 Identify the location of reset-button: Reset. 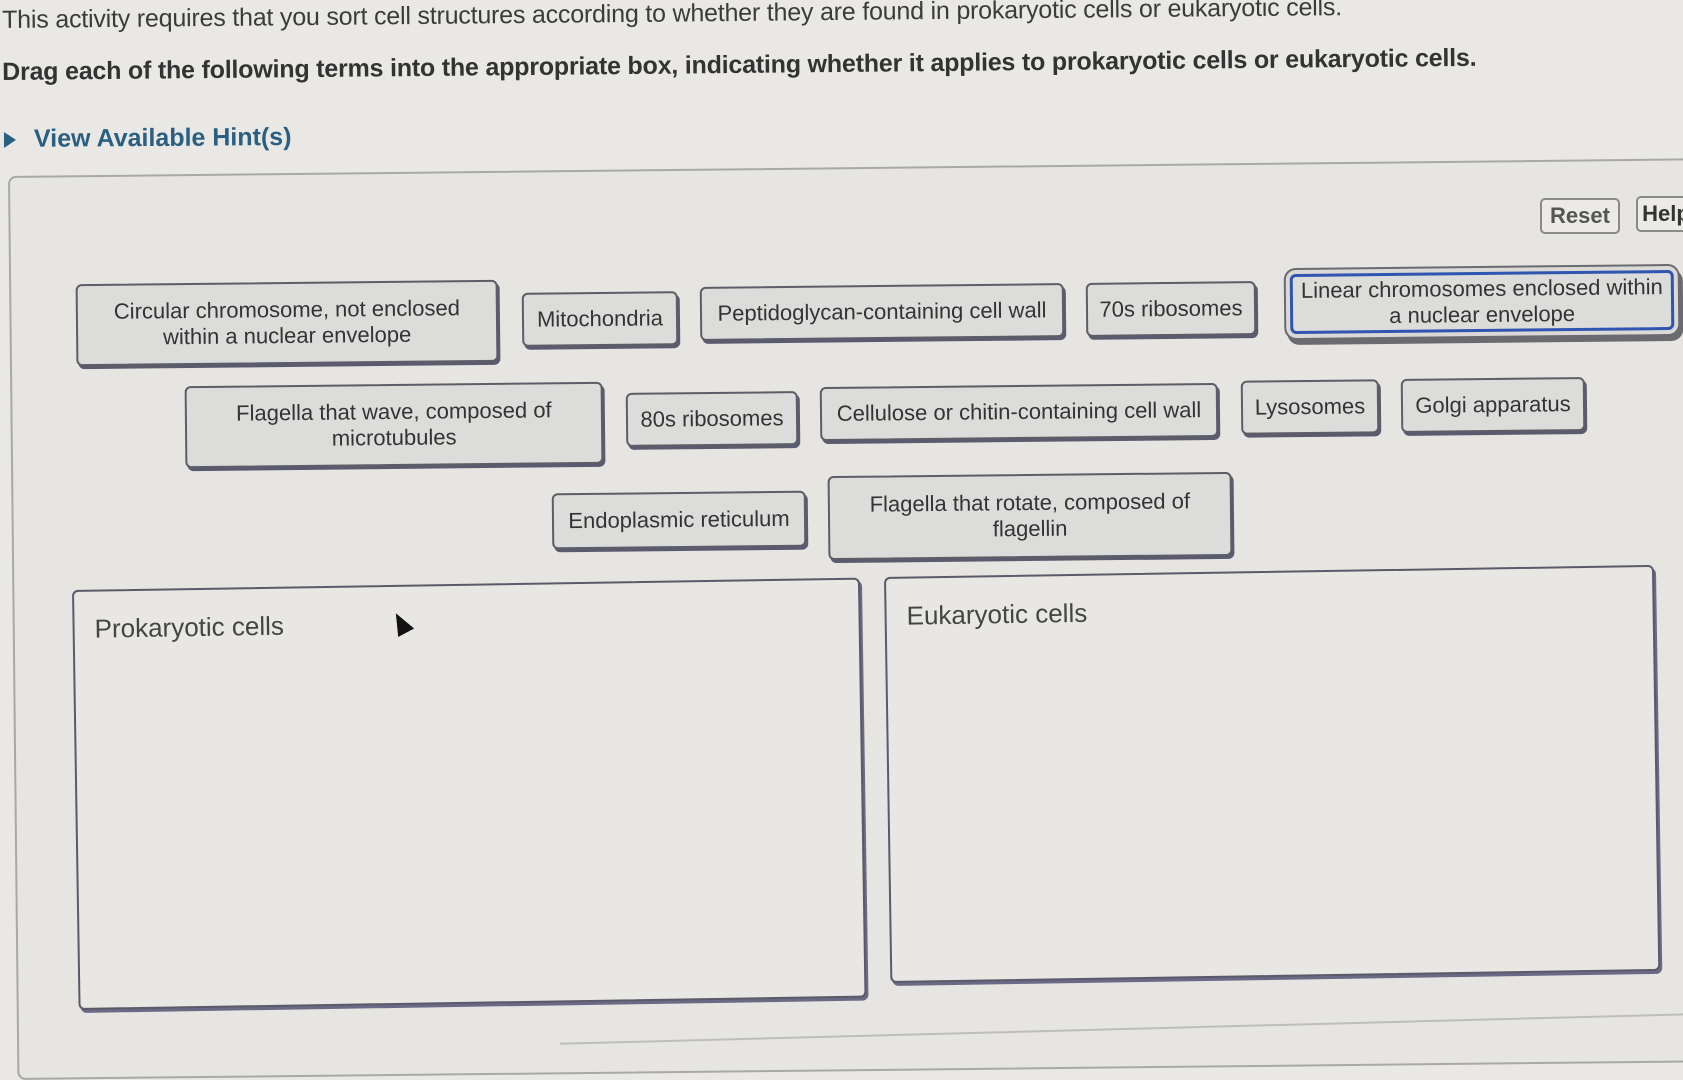
(1580, 216).